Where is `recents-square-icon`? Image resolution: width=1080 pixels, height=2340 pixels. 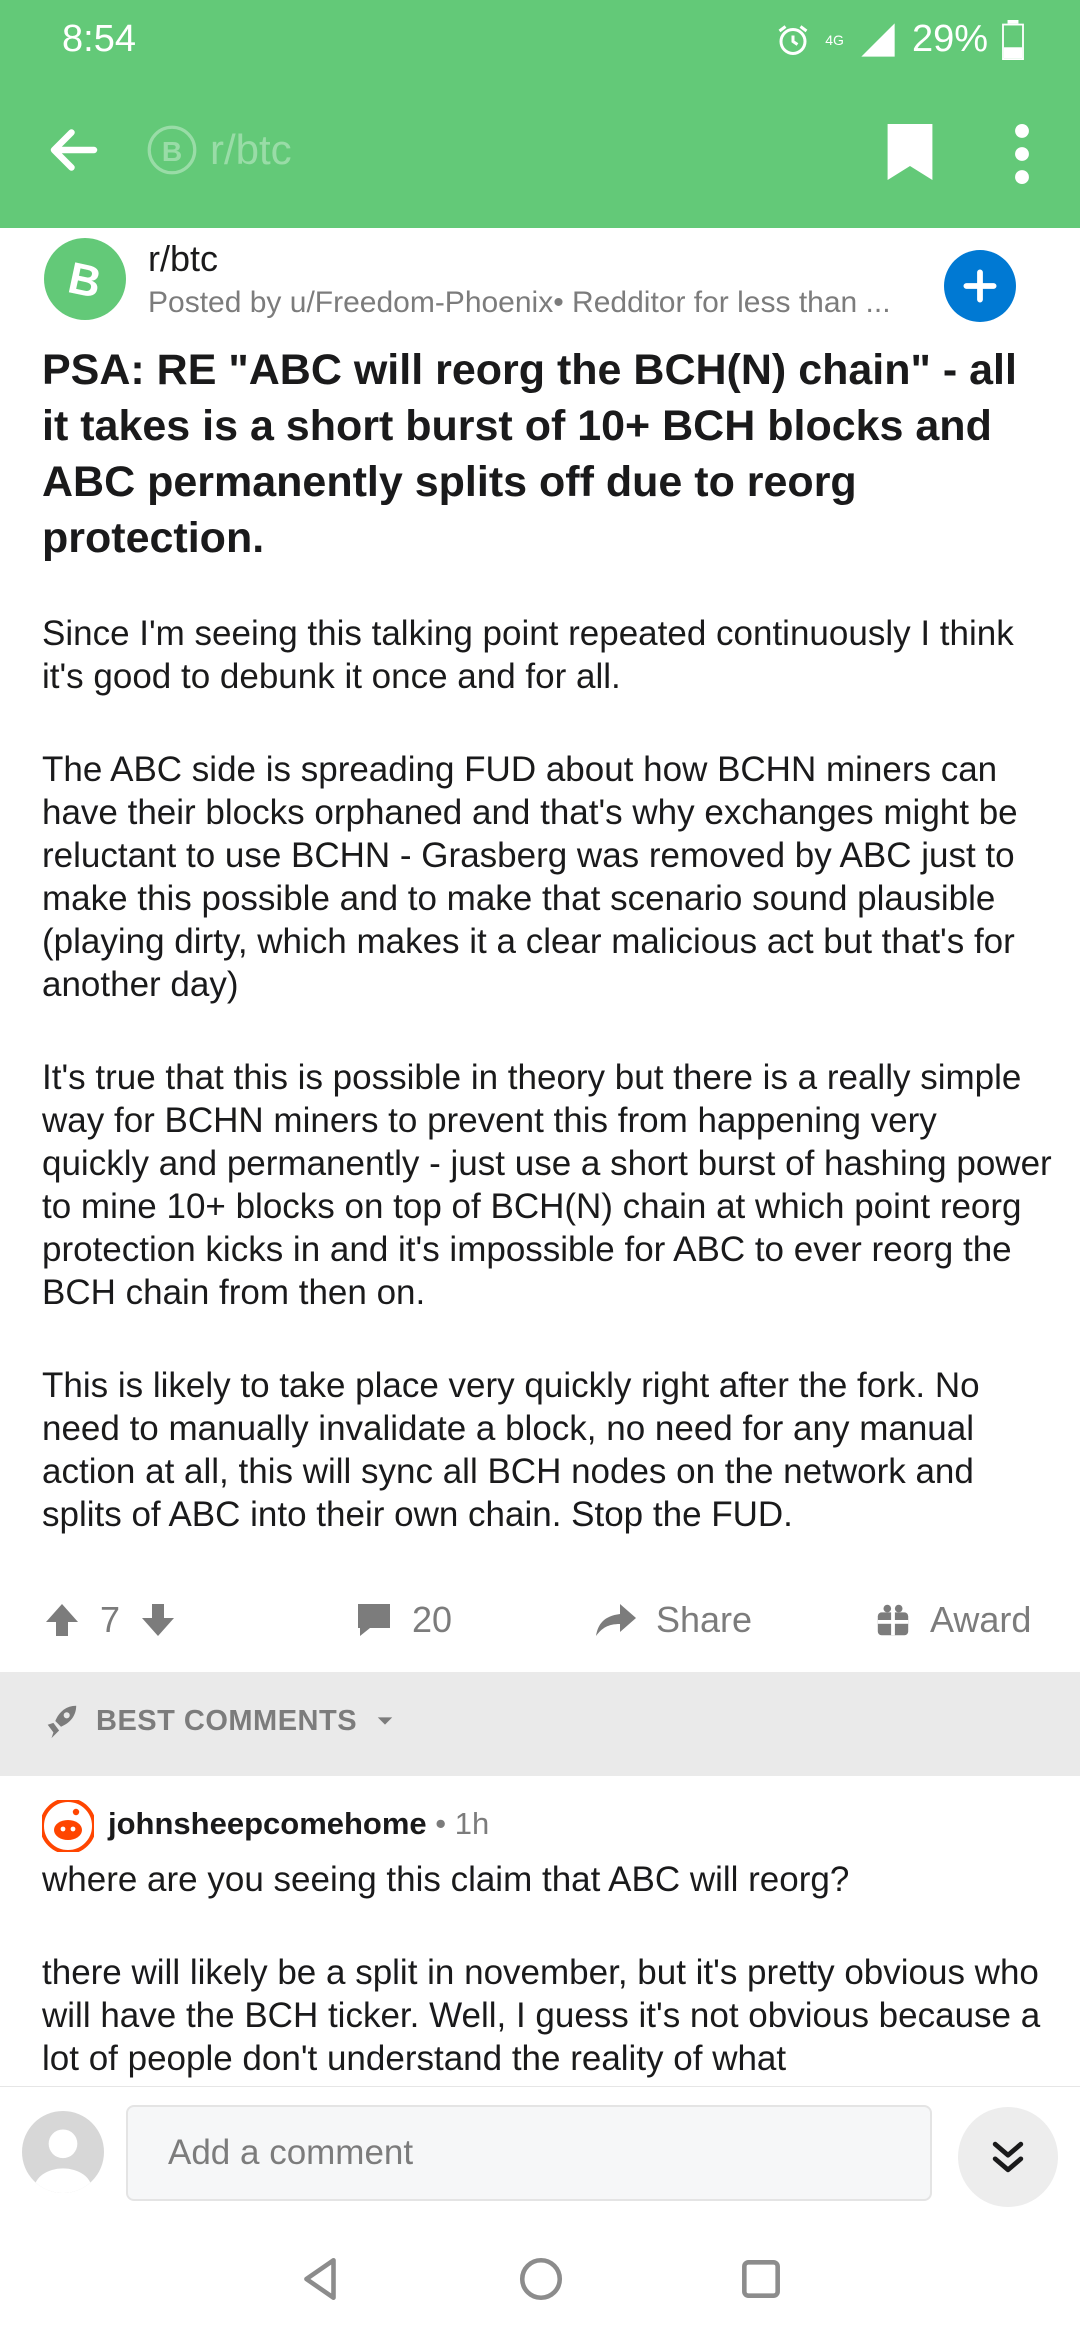
recents-square-icon is located at coordinates (761, 2279).